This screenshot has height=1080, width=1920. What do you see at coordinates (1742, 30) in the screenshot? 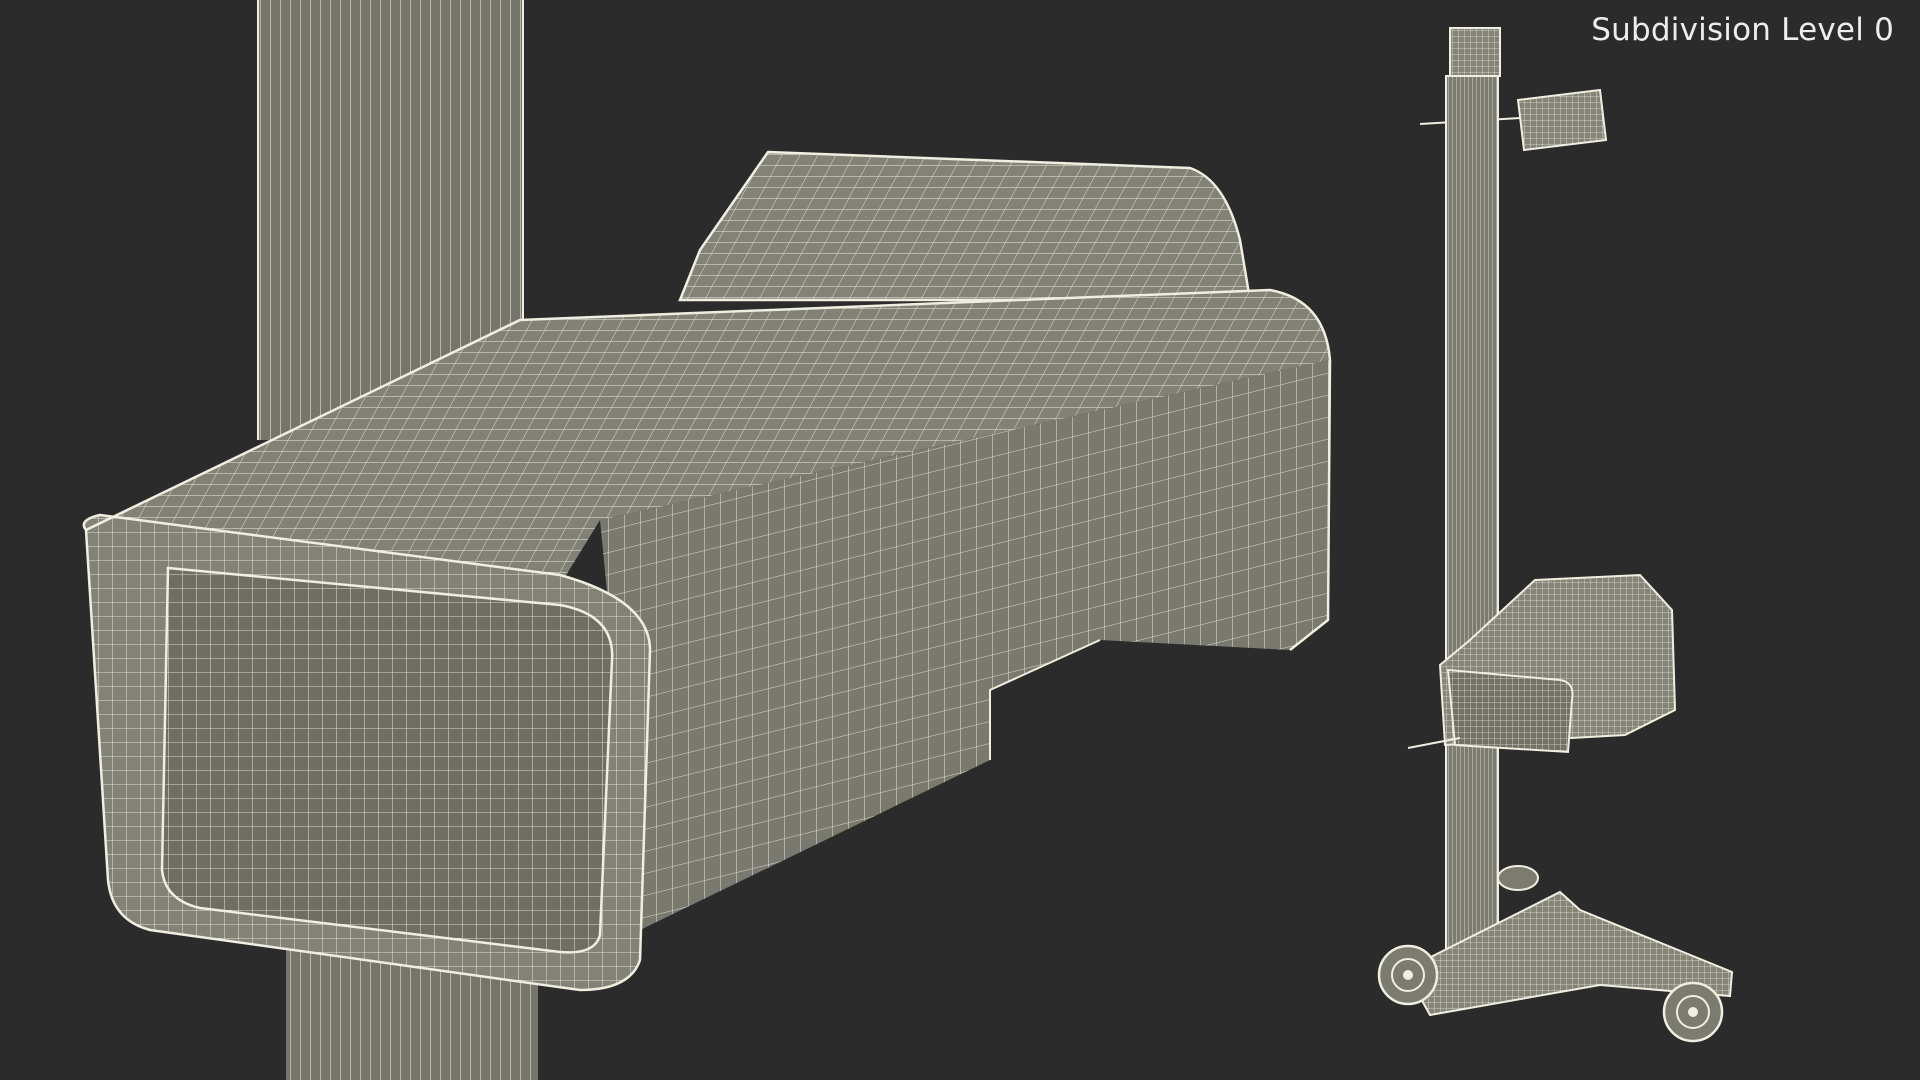
I see `subdivision-level-label: Subdivision Level 0` at bounding box center [1742, 30].